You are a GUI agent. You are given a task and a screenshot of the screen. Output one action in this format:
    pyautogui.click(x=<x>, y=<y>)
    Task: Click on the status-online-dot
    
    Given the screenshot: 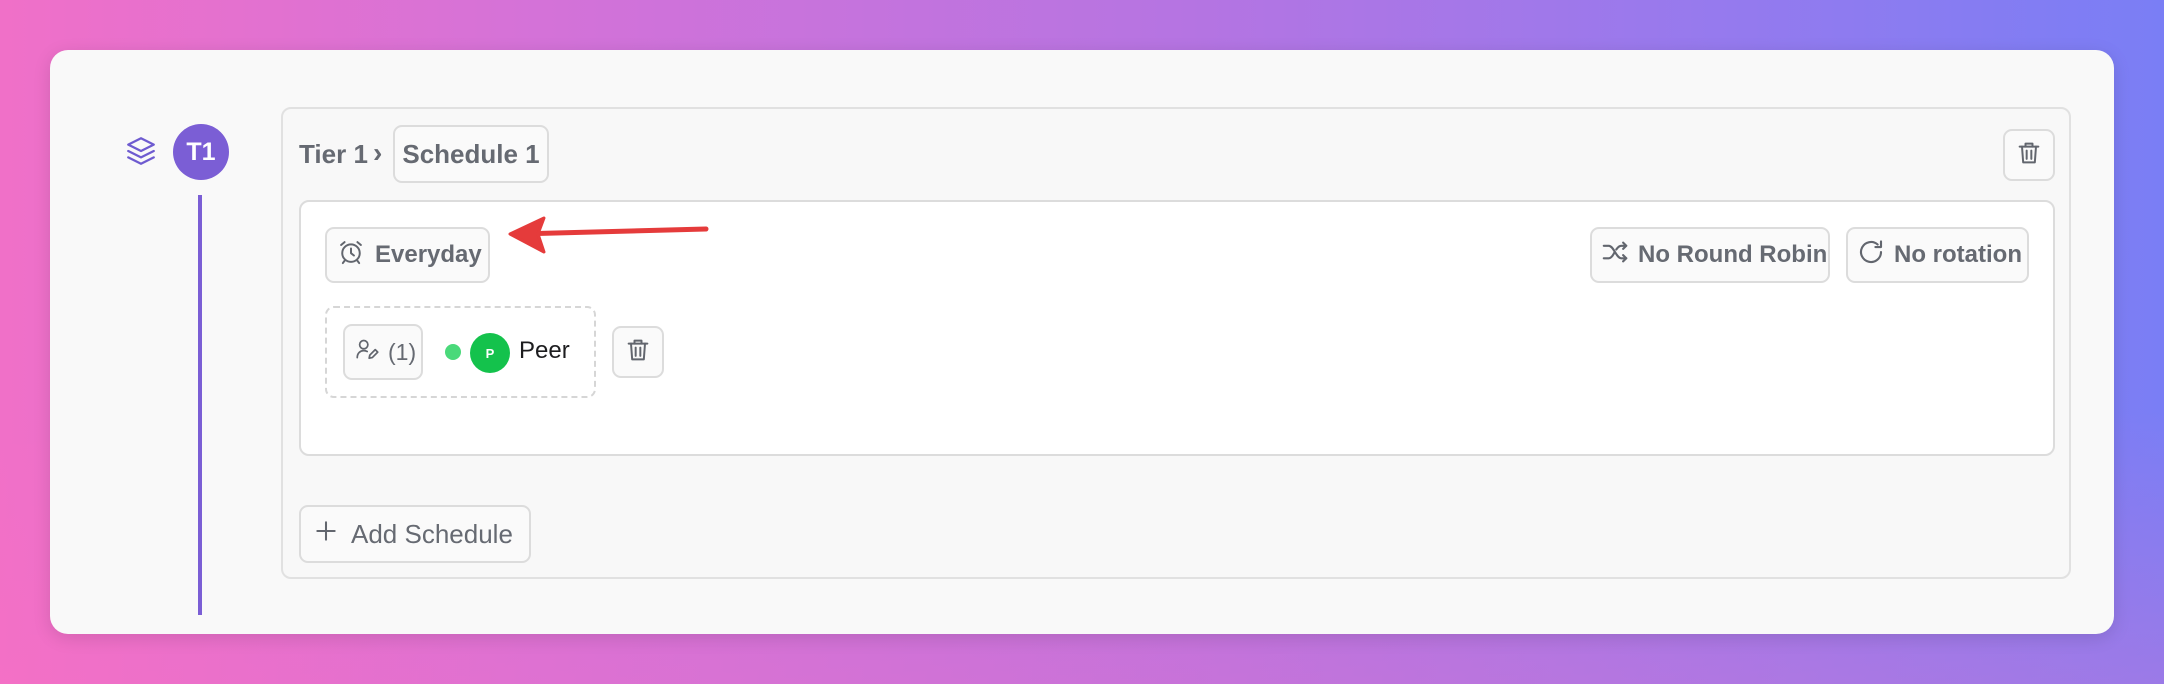 What is the action you would take?
    pyautogui.click(x=453, y=352)
    